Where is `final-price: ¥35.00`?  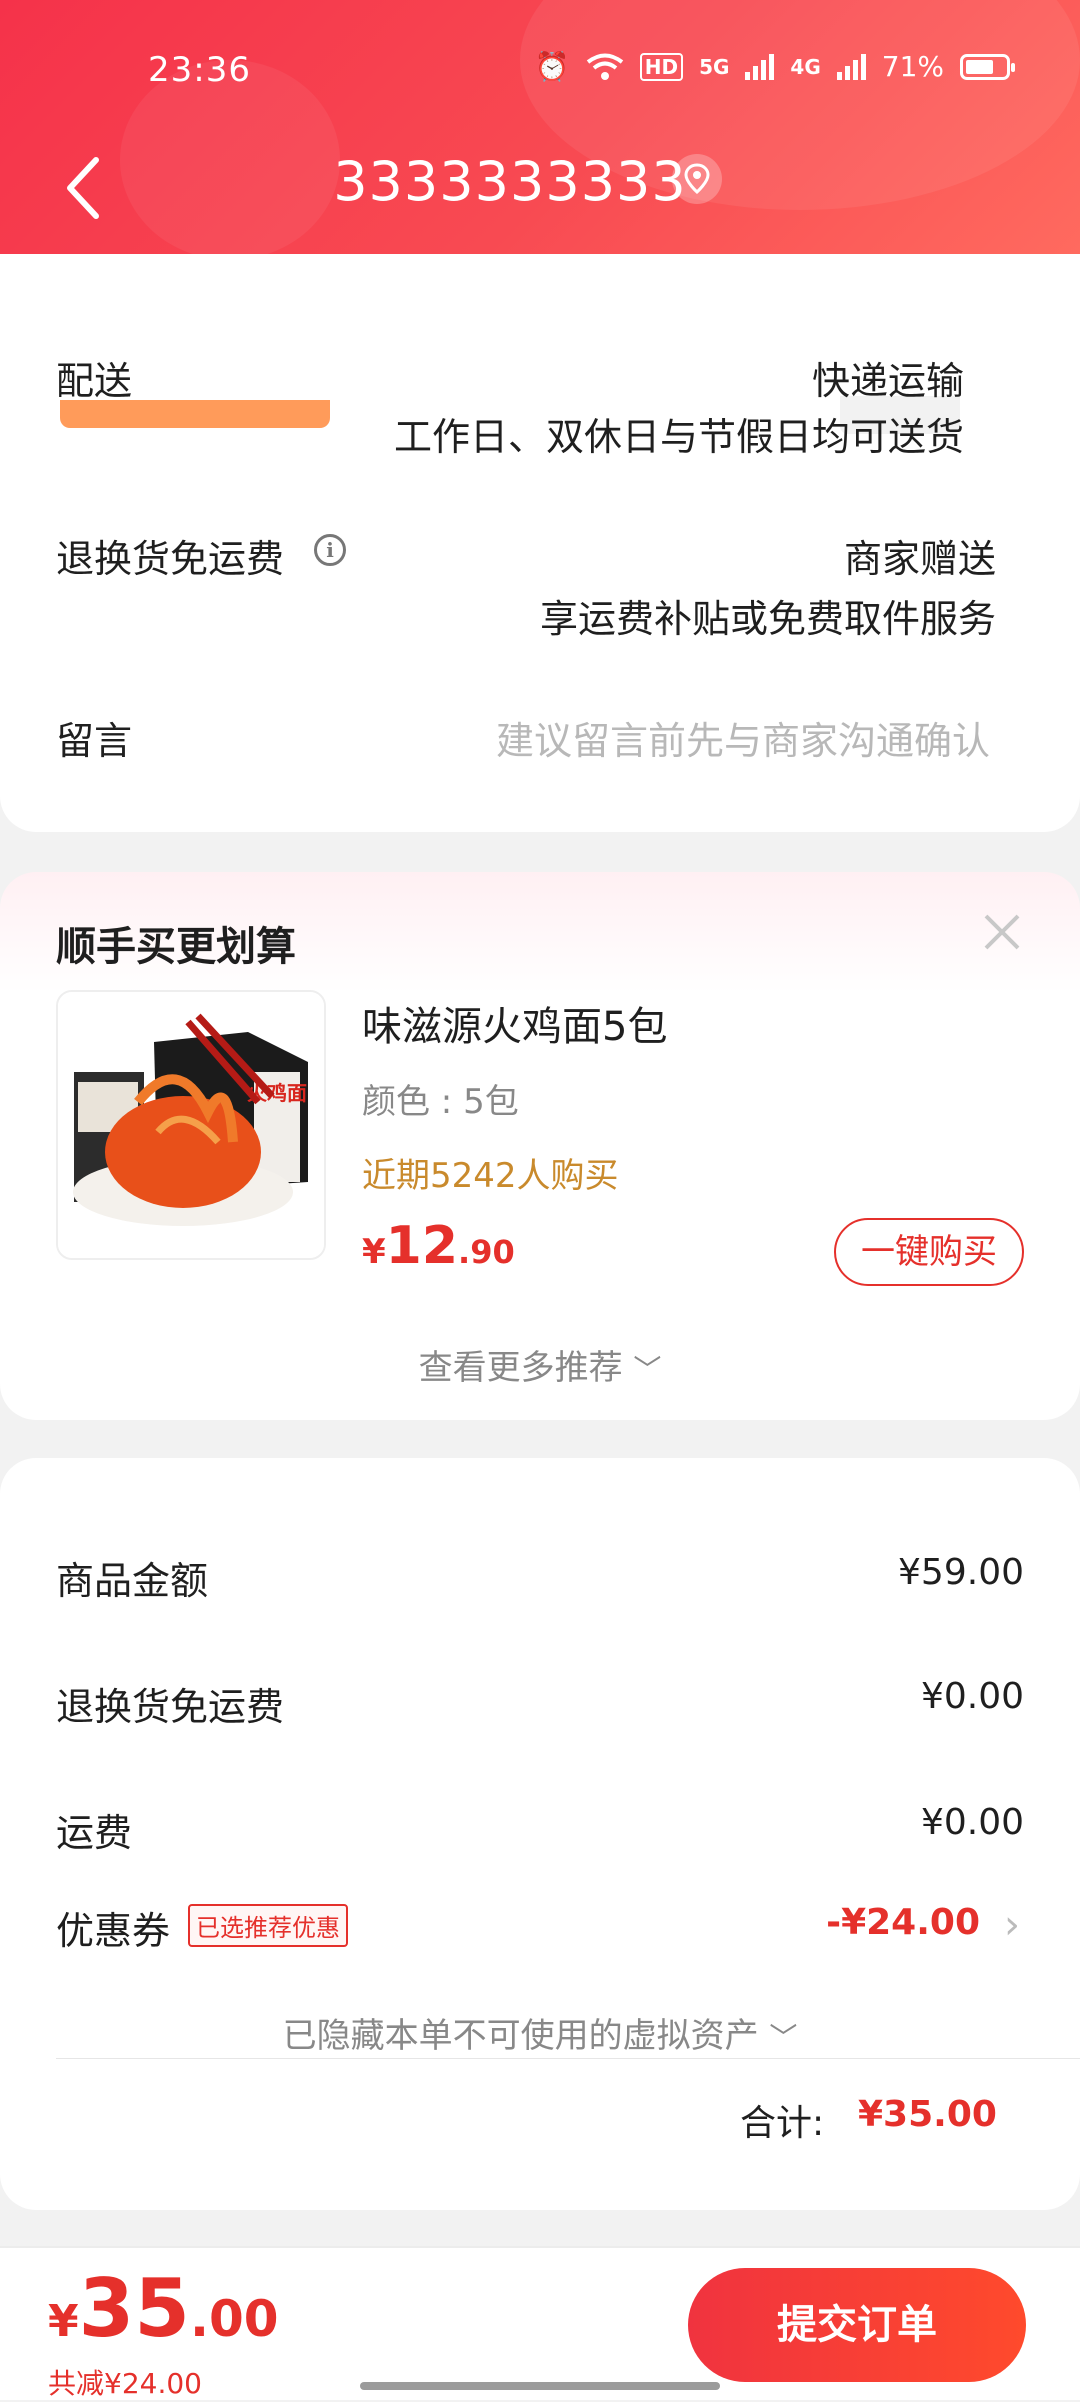
final-price: ¥35.00 is located at coordinates (163, 2308).